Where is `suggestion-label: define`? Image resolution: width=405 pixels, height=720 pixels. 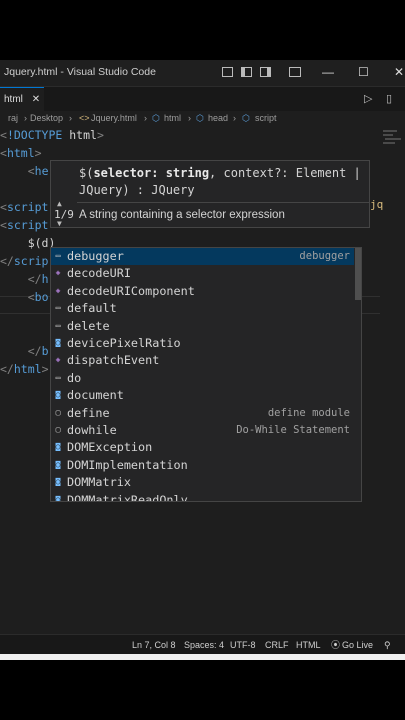 suggestion-label: define is located at coordinates (88, 412).